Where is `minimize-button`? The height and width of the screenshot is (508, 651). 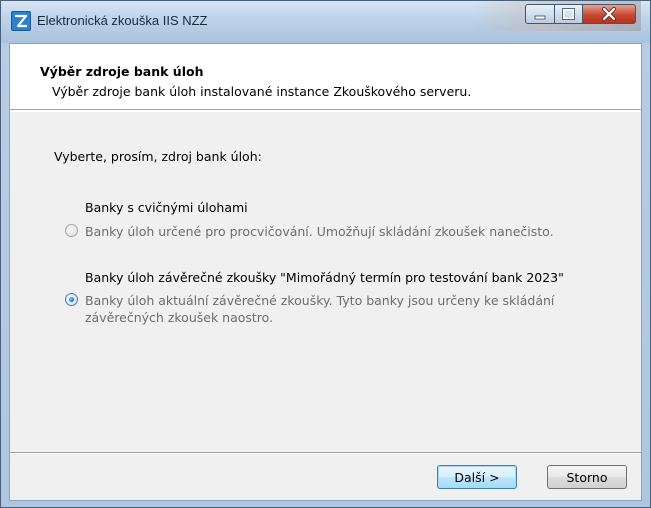 minimize-button is located at coordinates (540, 14).